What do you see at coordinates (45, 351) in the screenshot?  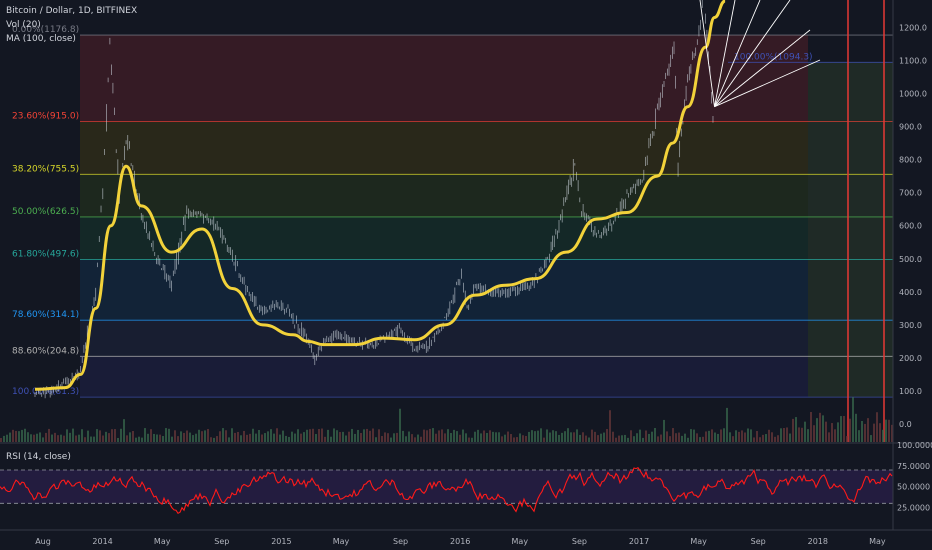 I see `fib-label-6: 88.60%(204.8)` at bounding box center [45, 351].